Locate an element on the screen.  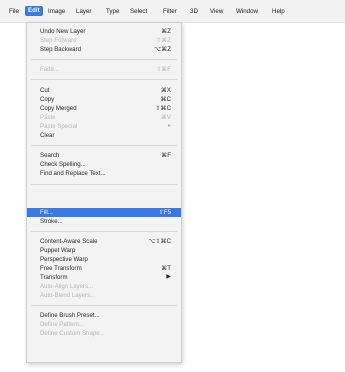
menu-filter: Filter is located at coordinates (170, 11).